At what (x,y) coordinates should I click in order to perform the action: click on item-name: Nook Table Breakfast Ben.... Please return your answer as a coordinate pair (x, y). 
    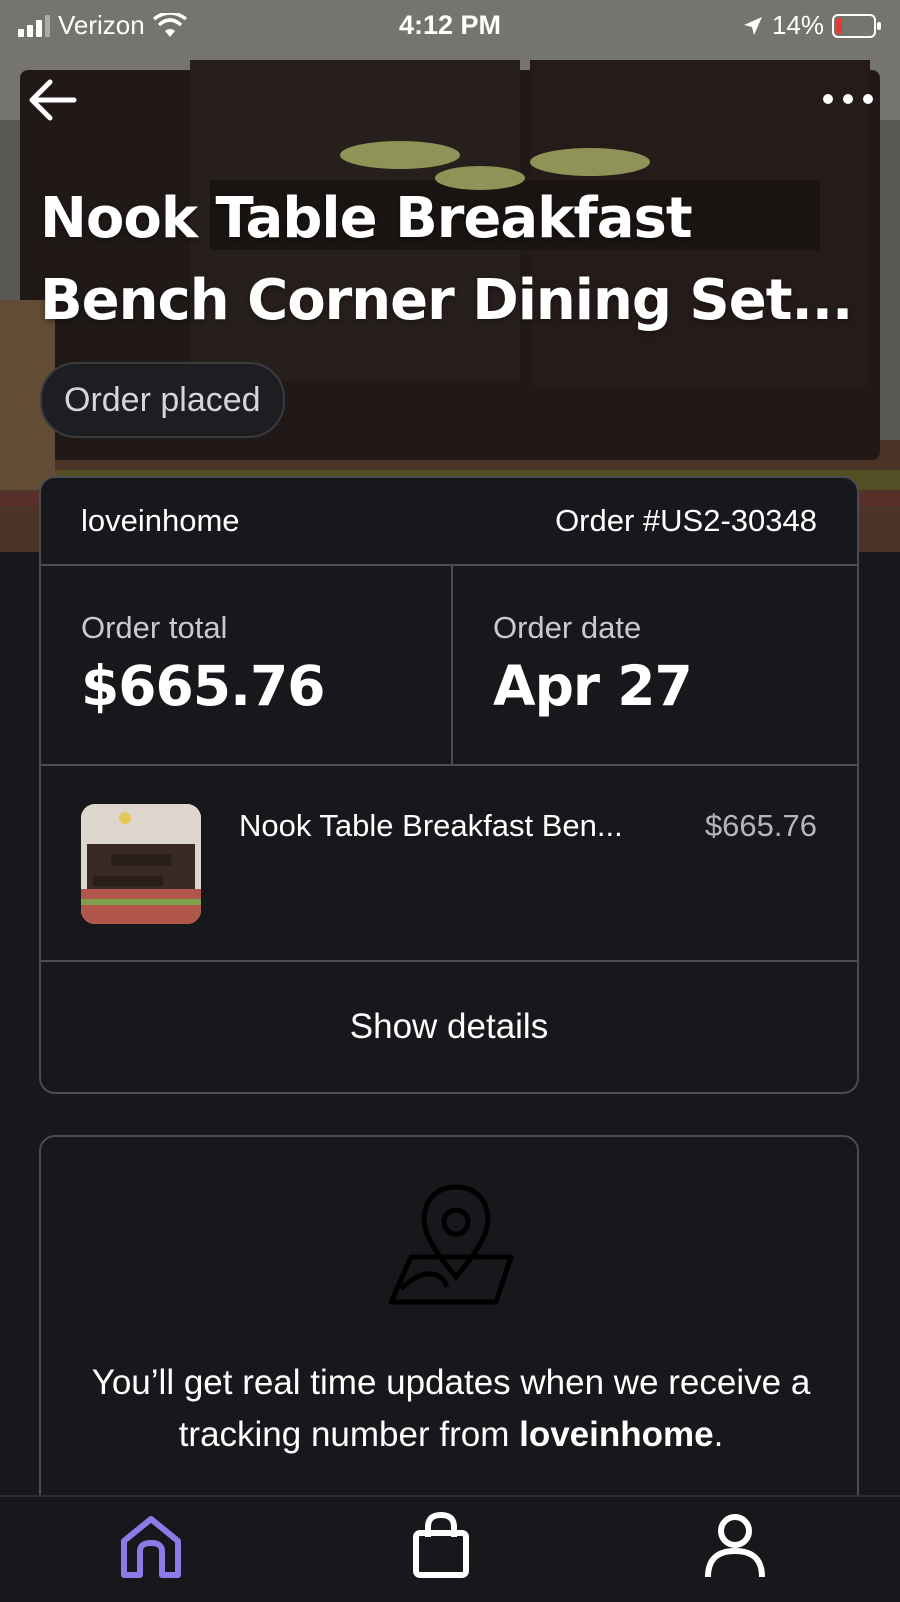
    Looking at the image, I should click on (431, 825).